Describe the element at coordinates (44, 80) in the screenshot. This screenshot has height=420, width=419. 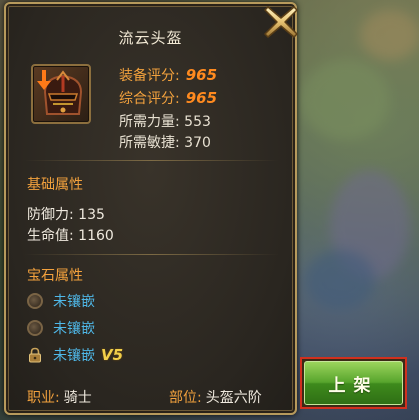
I see `downgrade-arrow-icon` at that location.